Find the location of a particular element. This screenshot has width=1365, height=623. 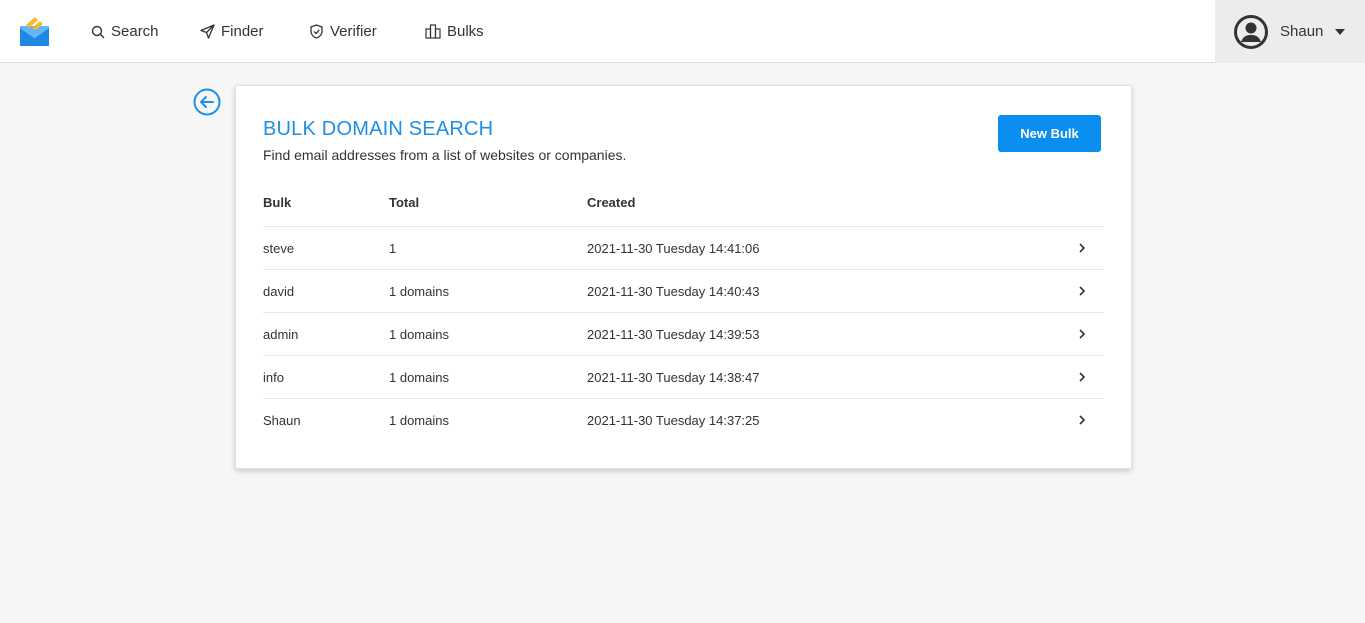

nav-verifier: Verifier is located at coordinates (343, 31).